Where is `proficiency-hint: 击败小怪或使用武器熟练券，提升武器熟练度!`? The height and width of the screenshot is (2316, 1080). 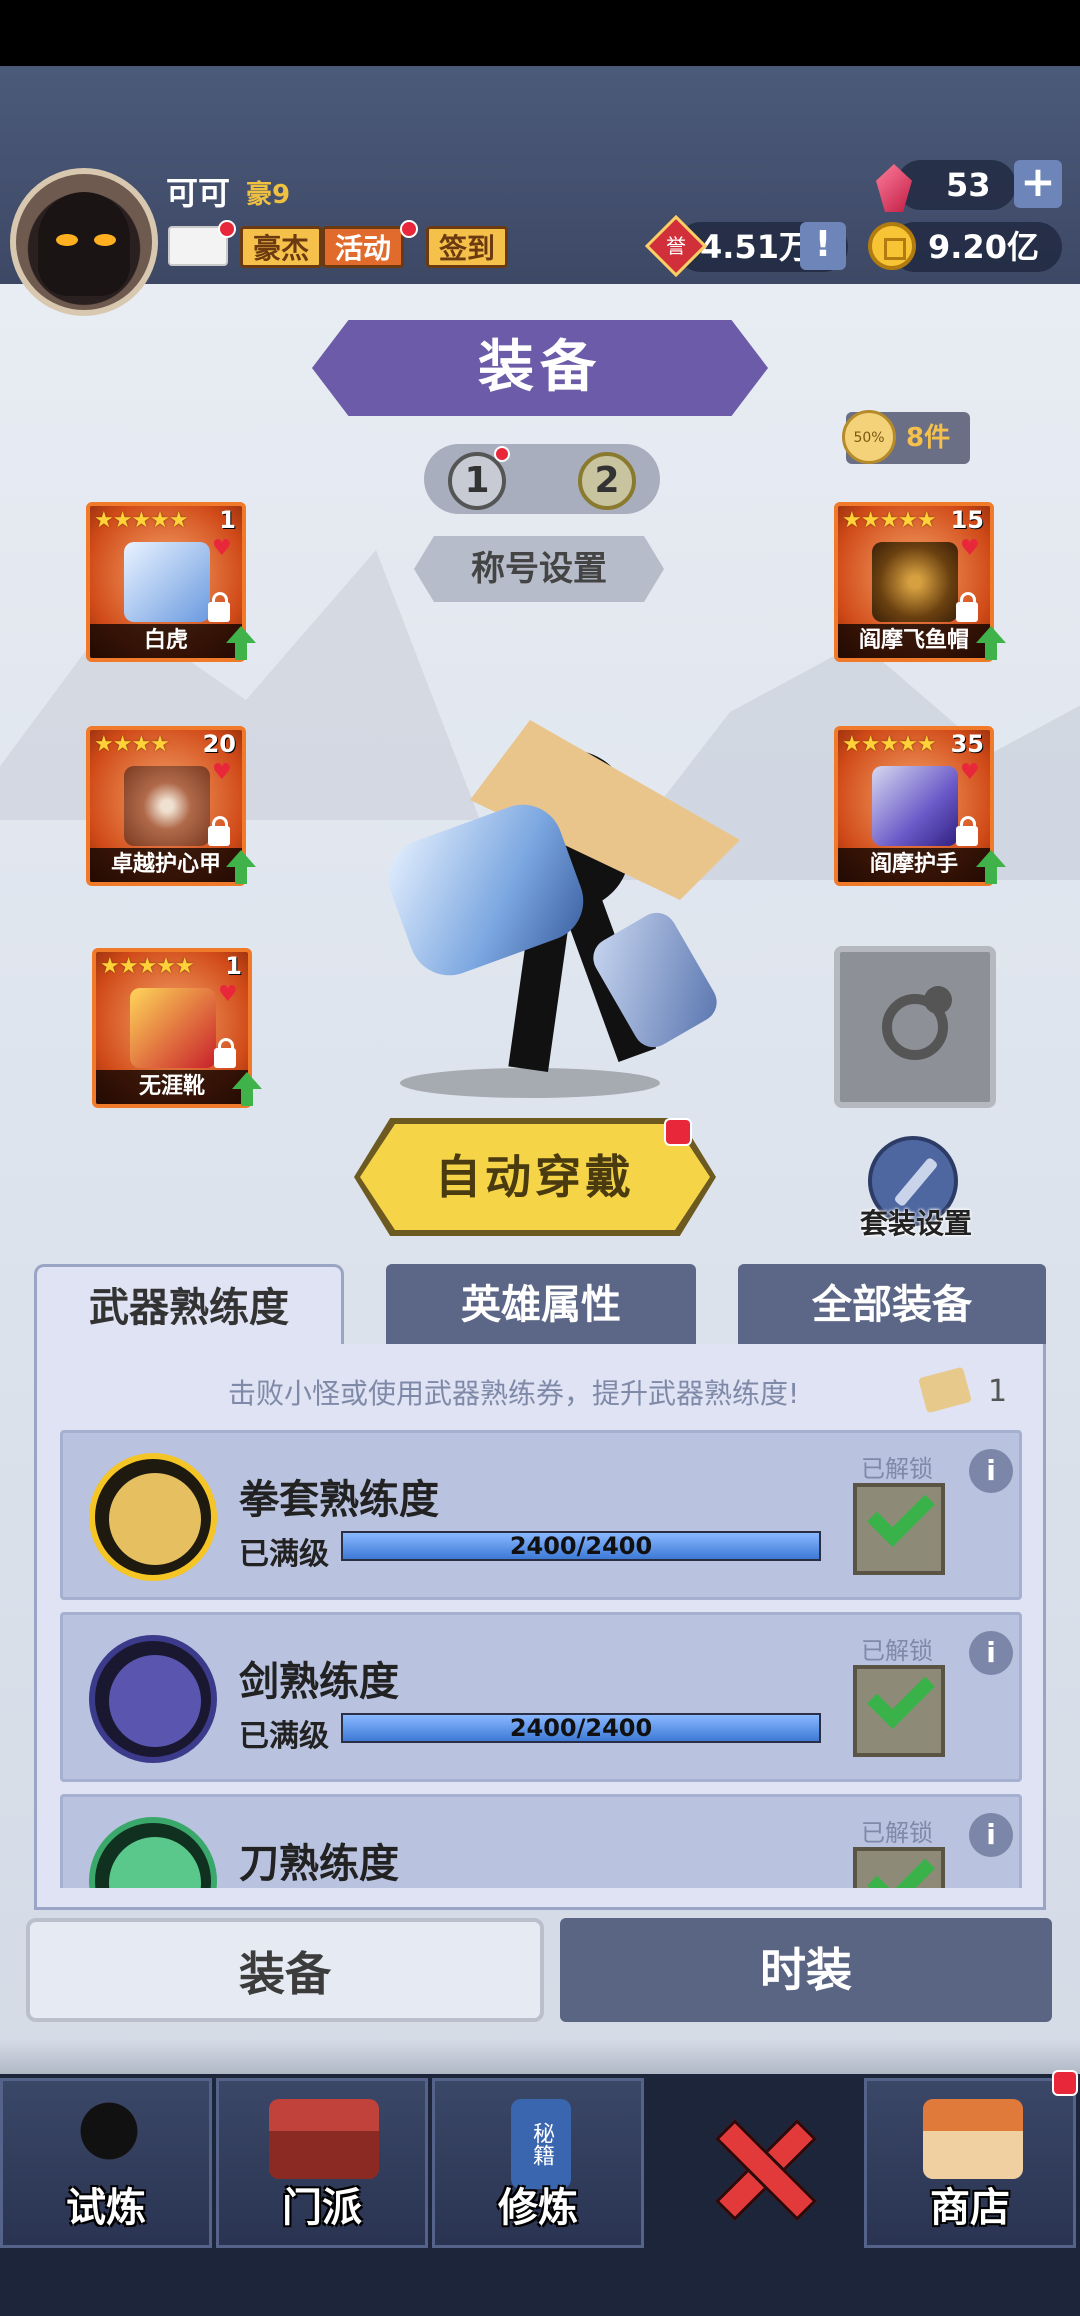
proficiency-hint: 击败小怪或使用武器熟练券，提升武器熟练度! is located at coordinates (514, 1393).